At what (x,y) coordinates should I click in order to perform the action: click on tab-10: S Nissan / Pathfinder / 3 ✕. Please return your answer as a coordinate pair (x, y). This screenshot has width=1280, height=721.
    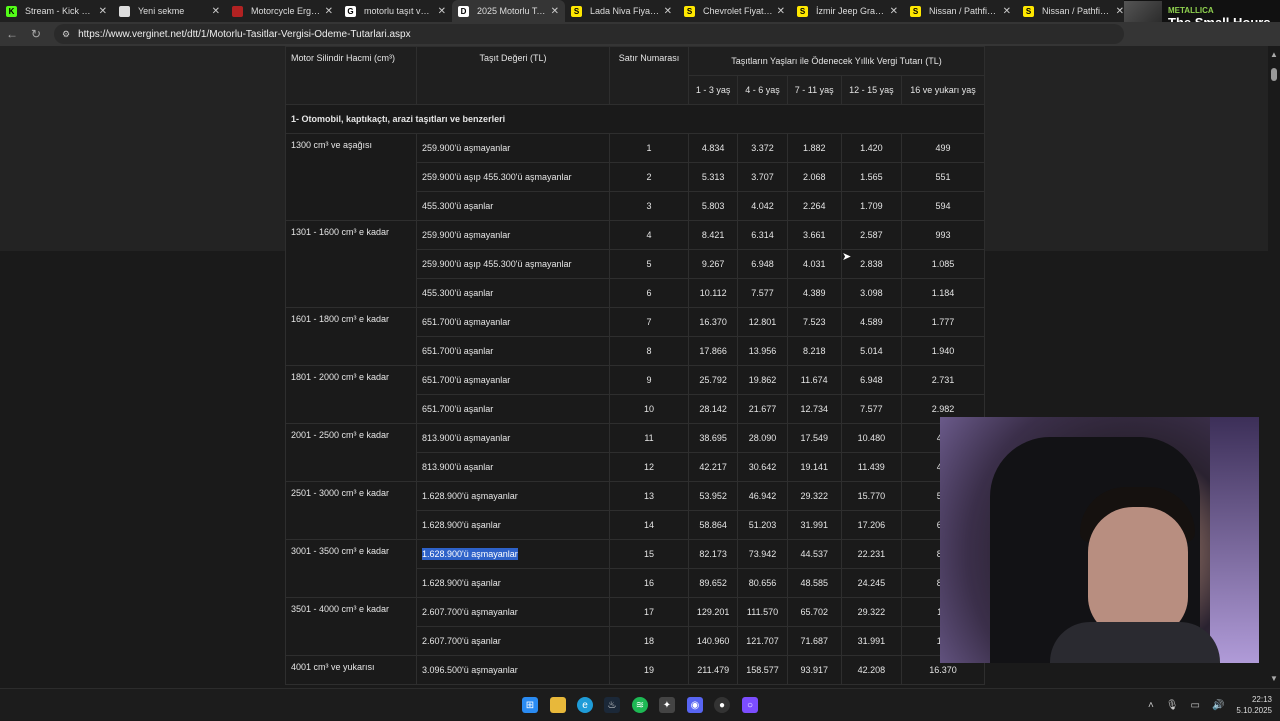
    Looking at the image, I should click on (1073, 11).